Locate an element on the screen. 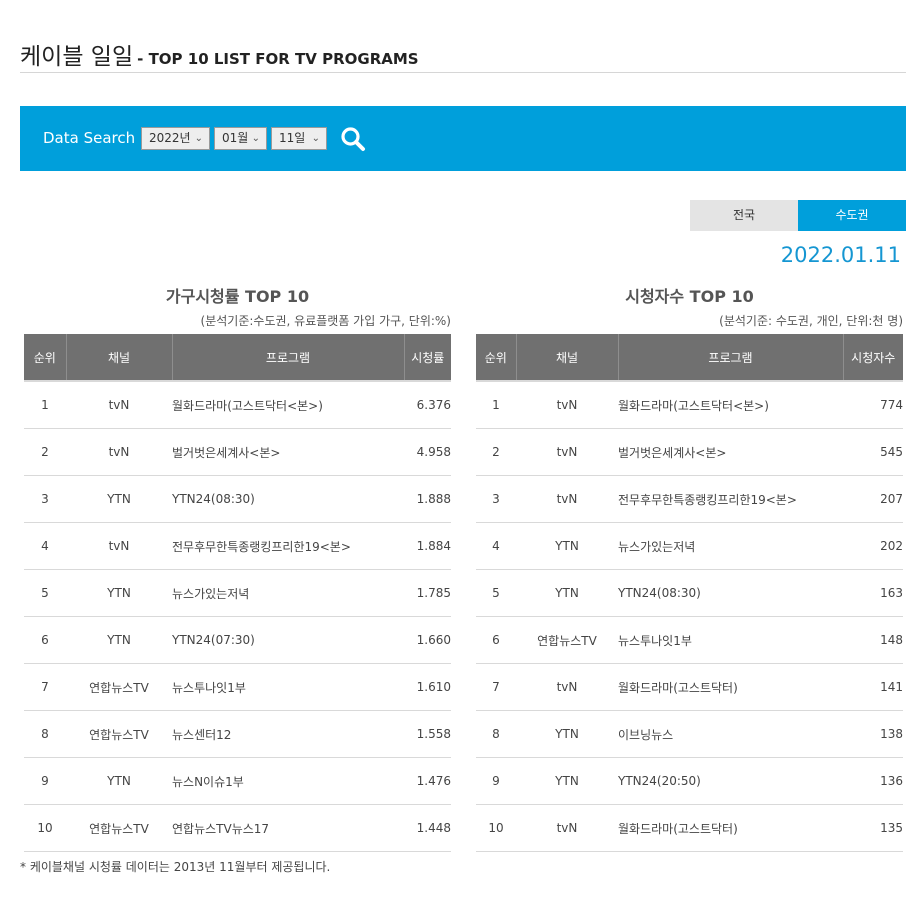 The image size is (906, 900). day-select: 11일 ⌄ is located at coordinates (299, 138).